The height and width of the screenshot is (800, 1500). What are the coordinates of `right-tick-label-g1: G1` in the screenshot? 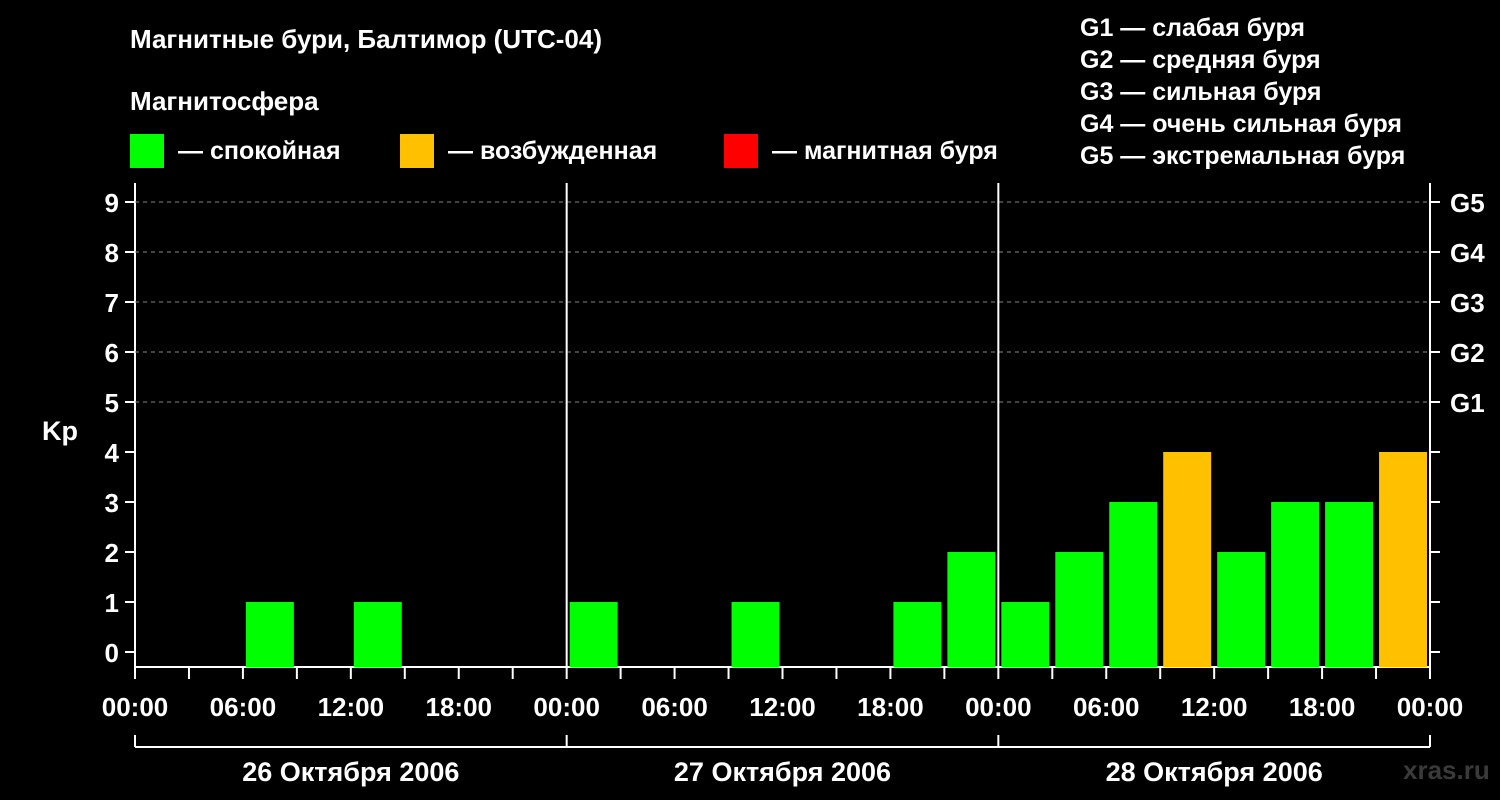 It's located at (1467, 403).